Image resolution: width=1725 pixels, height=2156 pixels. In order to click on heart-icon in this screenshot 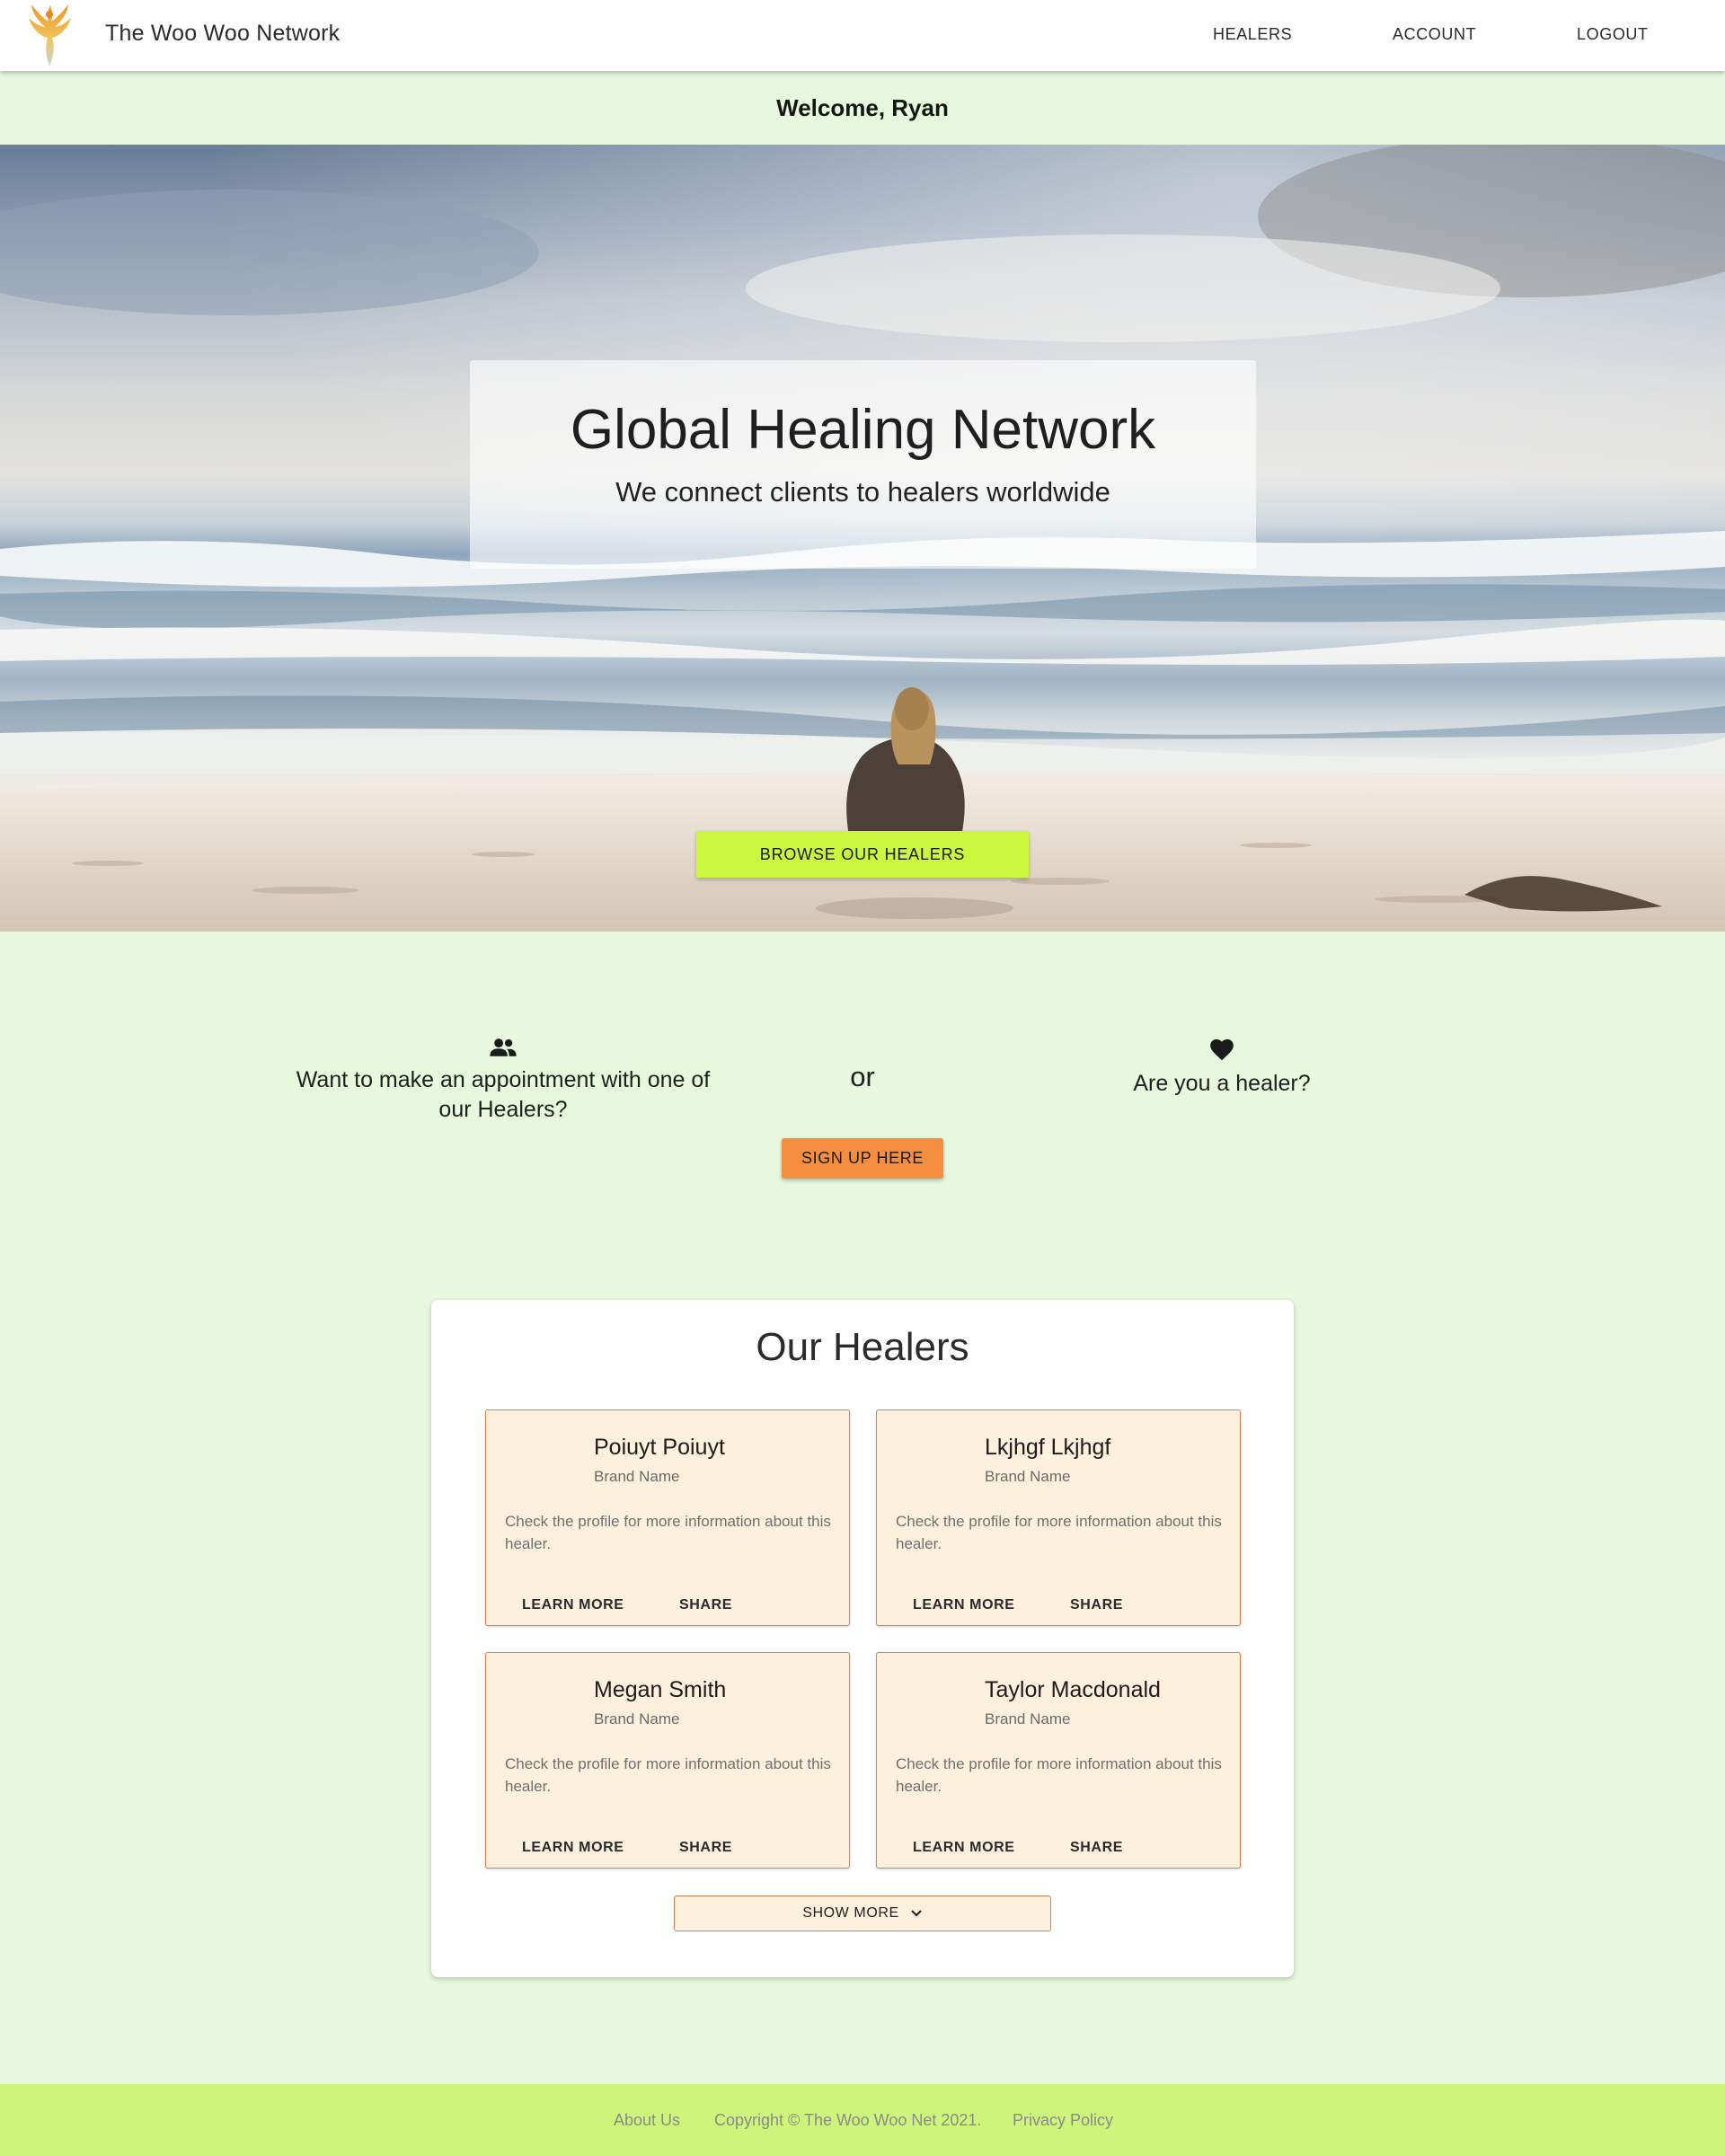, I will do `click(1222, 1049)`.